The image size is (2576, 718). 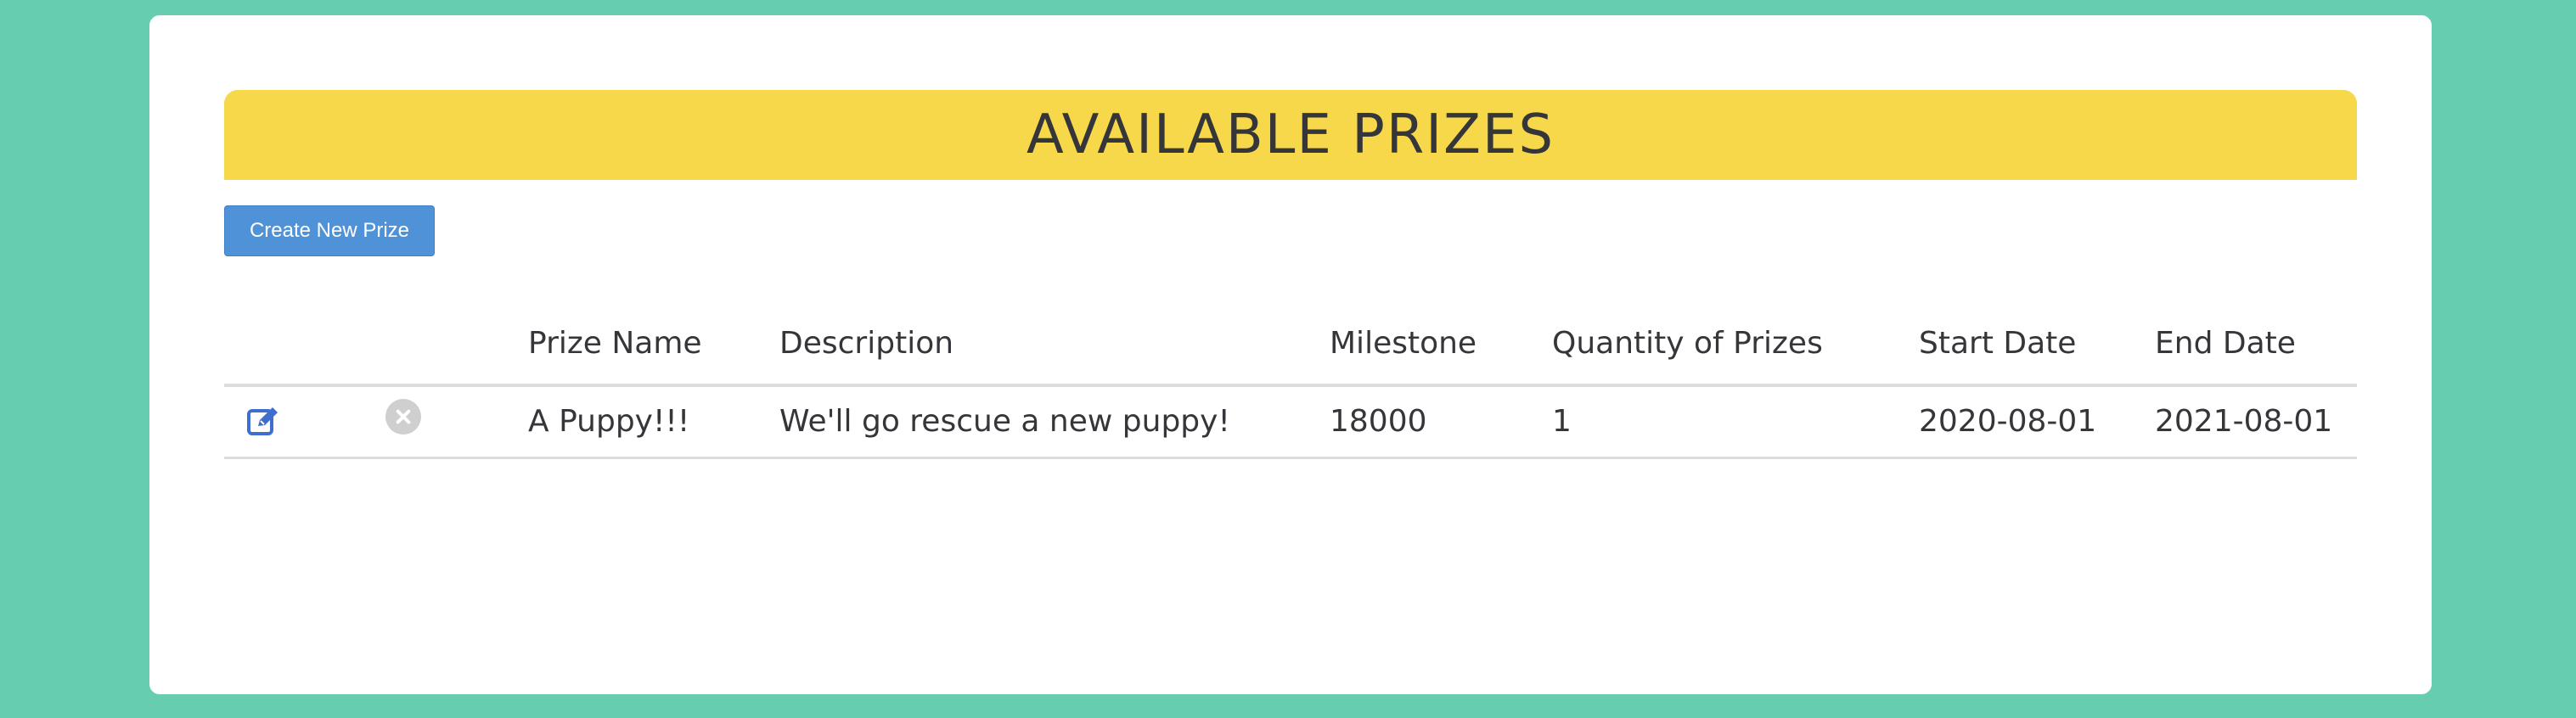 I want to click on cell-end-date: 2021-08-01, so click(x=2244, y=421).